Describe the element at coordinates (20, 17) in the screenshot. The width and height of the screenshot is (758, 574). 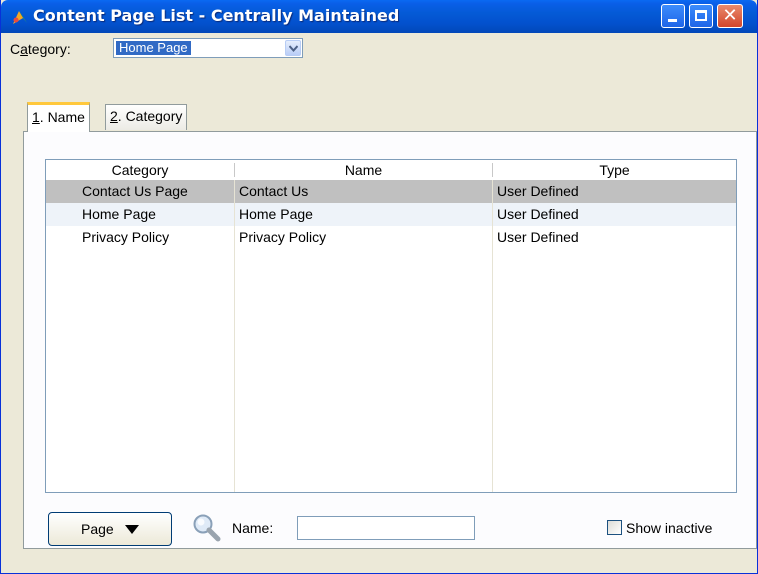
I see `app-icon` at that location.